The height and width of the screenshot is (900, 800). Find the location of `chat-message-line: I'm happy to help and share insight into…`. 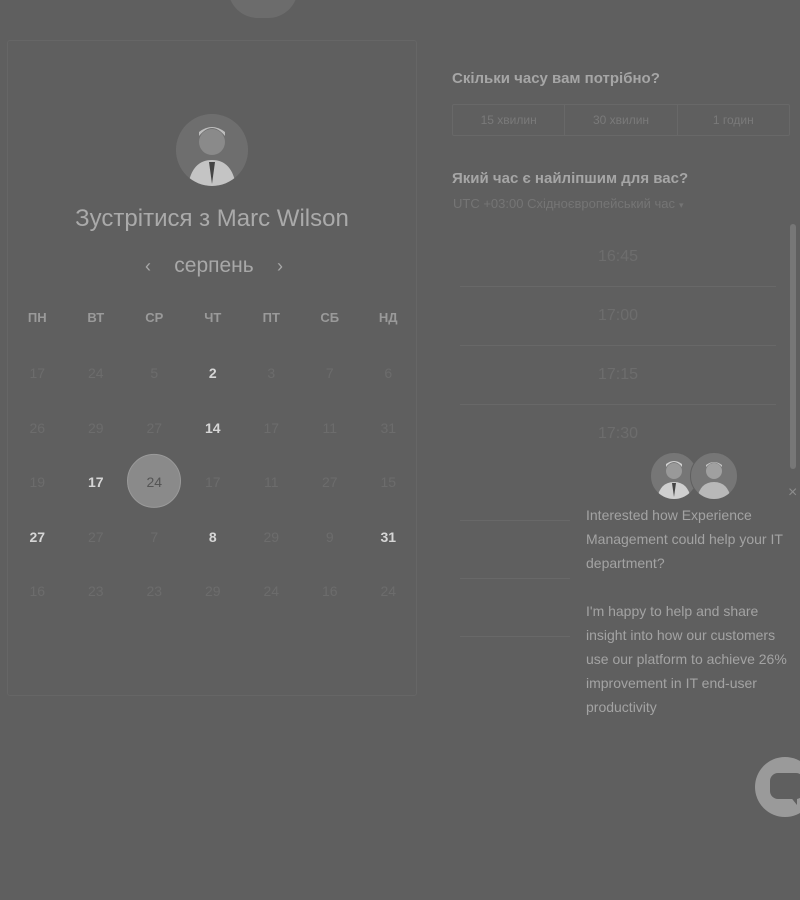

chat-message-line: I'm happy to help and share insight into… is located at coordinates (686, 659).